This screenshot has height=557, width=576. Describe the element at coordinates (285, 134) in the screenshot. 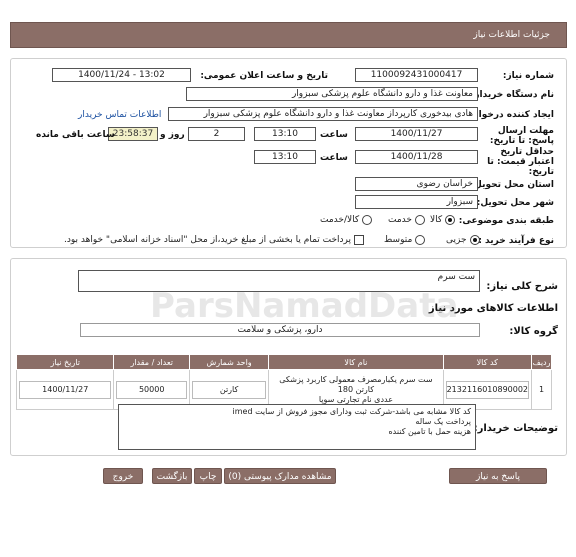

I see `send-time-field: 13:10` at that location.